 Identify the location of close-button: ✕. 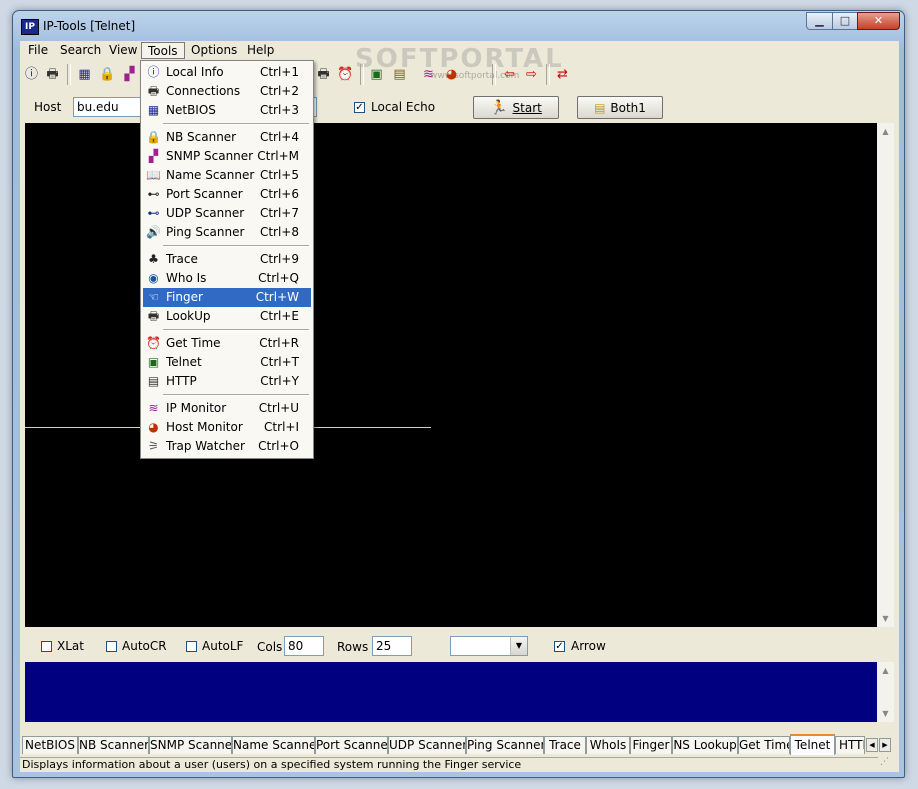
(878, 21).